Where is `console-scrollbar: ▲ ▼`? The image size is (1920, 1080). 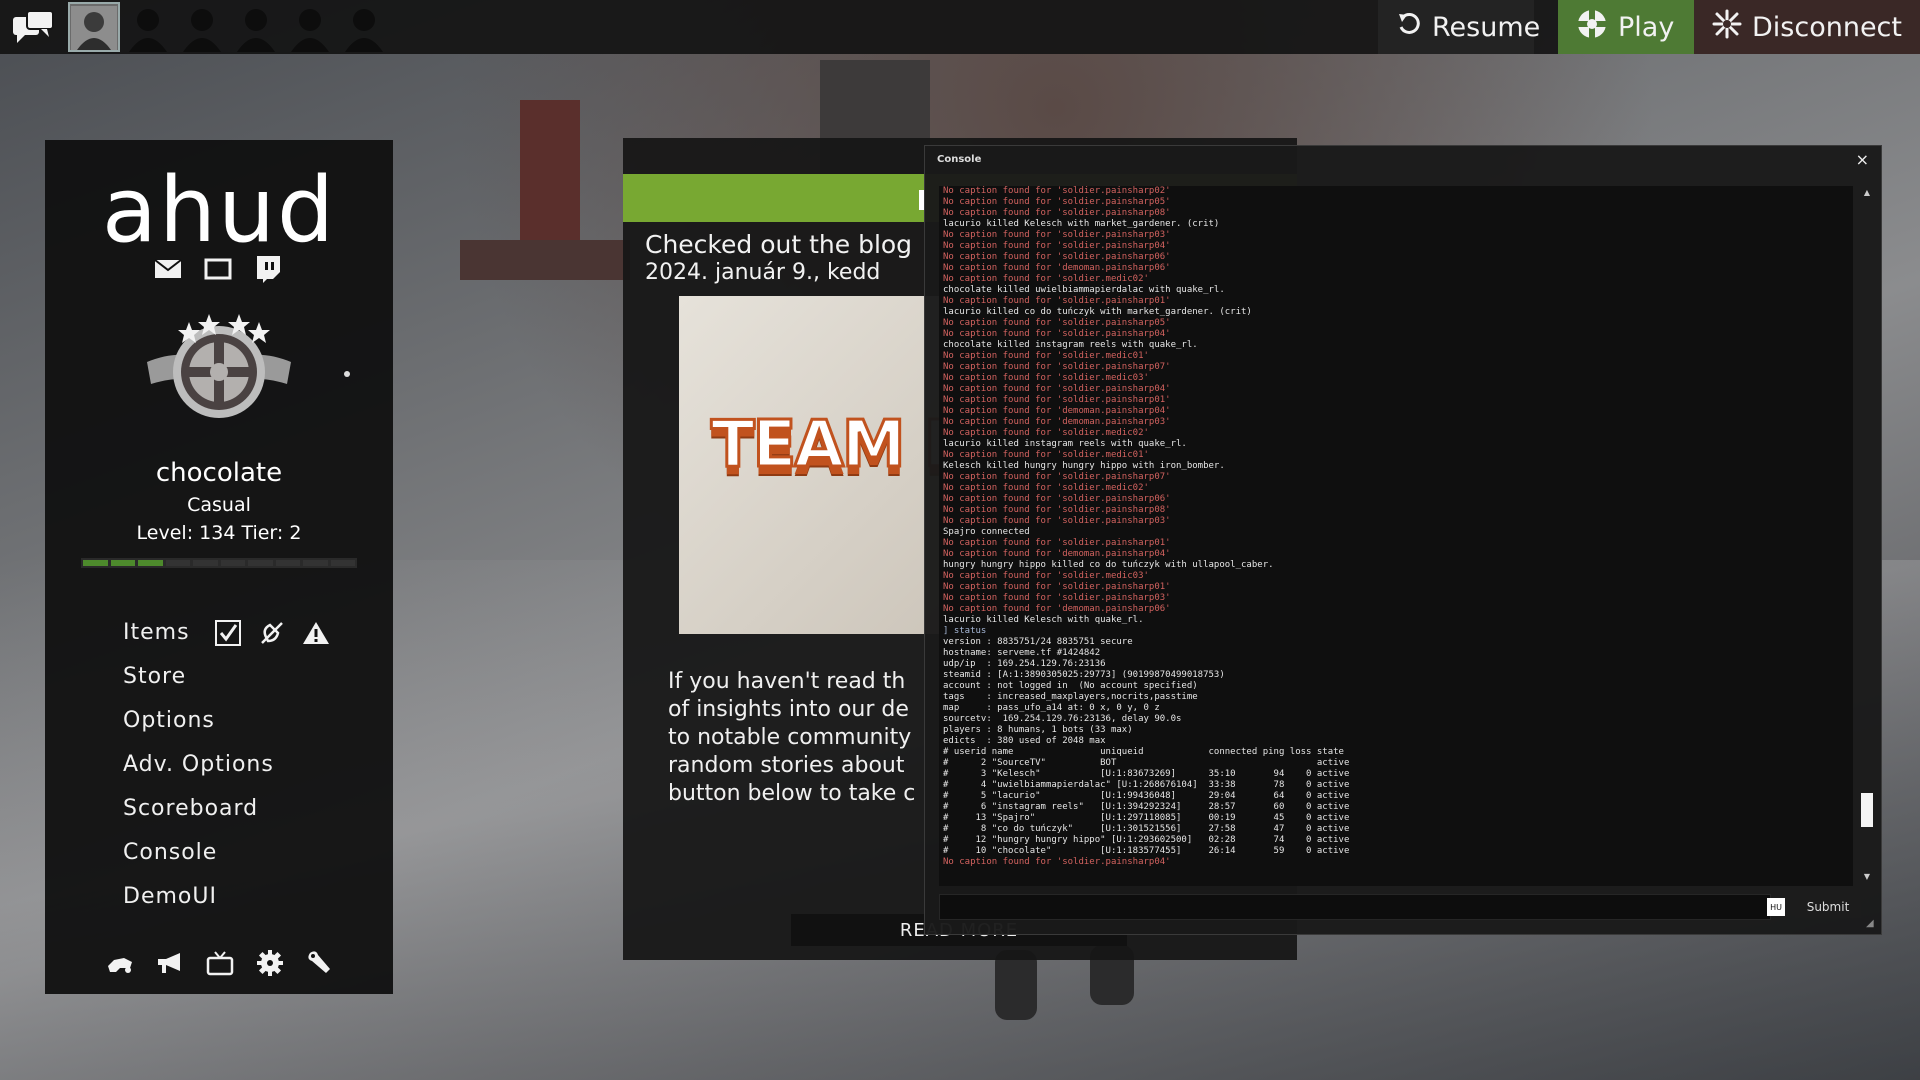 console-scrollbar: ▲ ▼ is located at coordinates (1867, 536).